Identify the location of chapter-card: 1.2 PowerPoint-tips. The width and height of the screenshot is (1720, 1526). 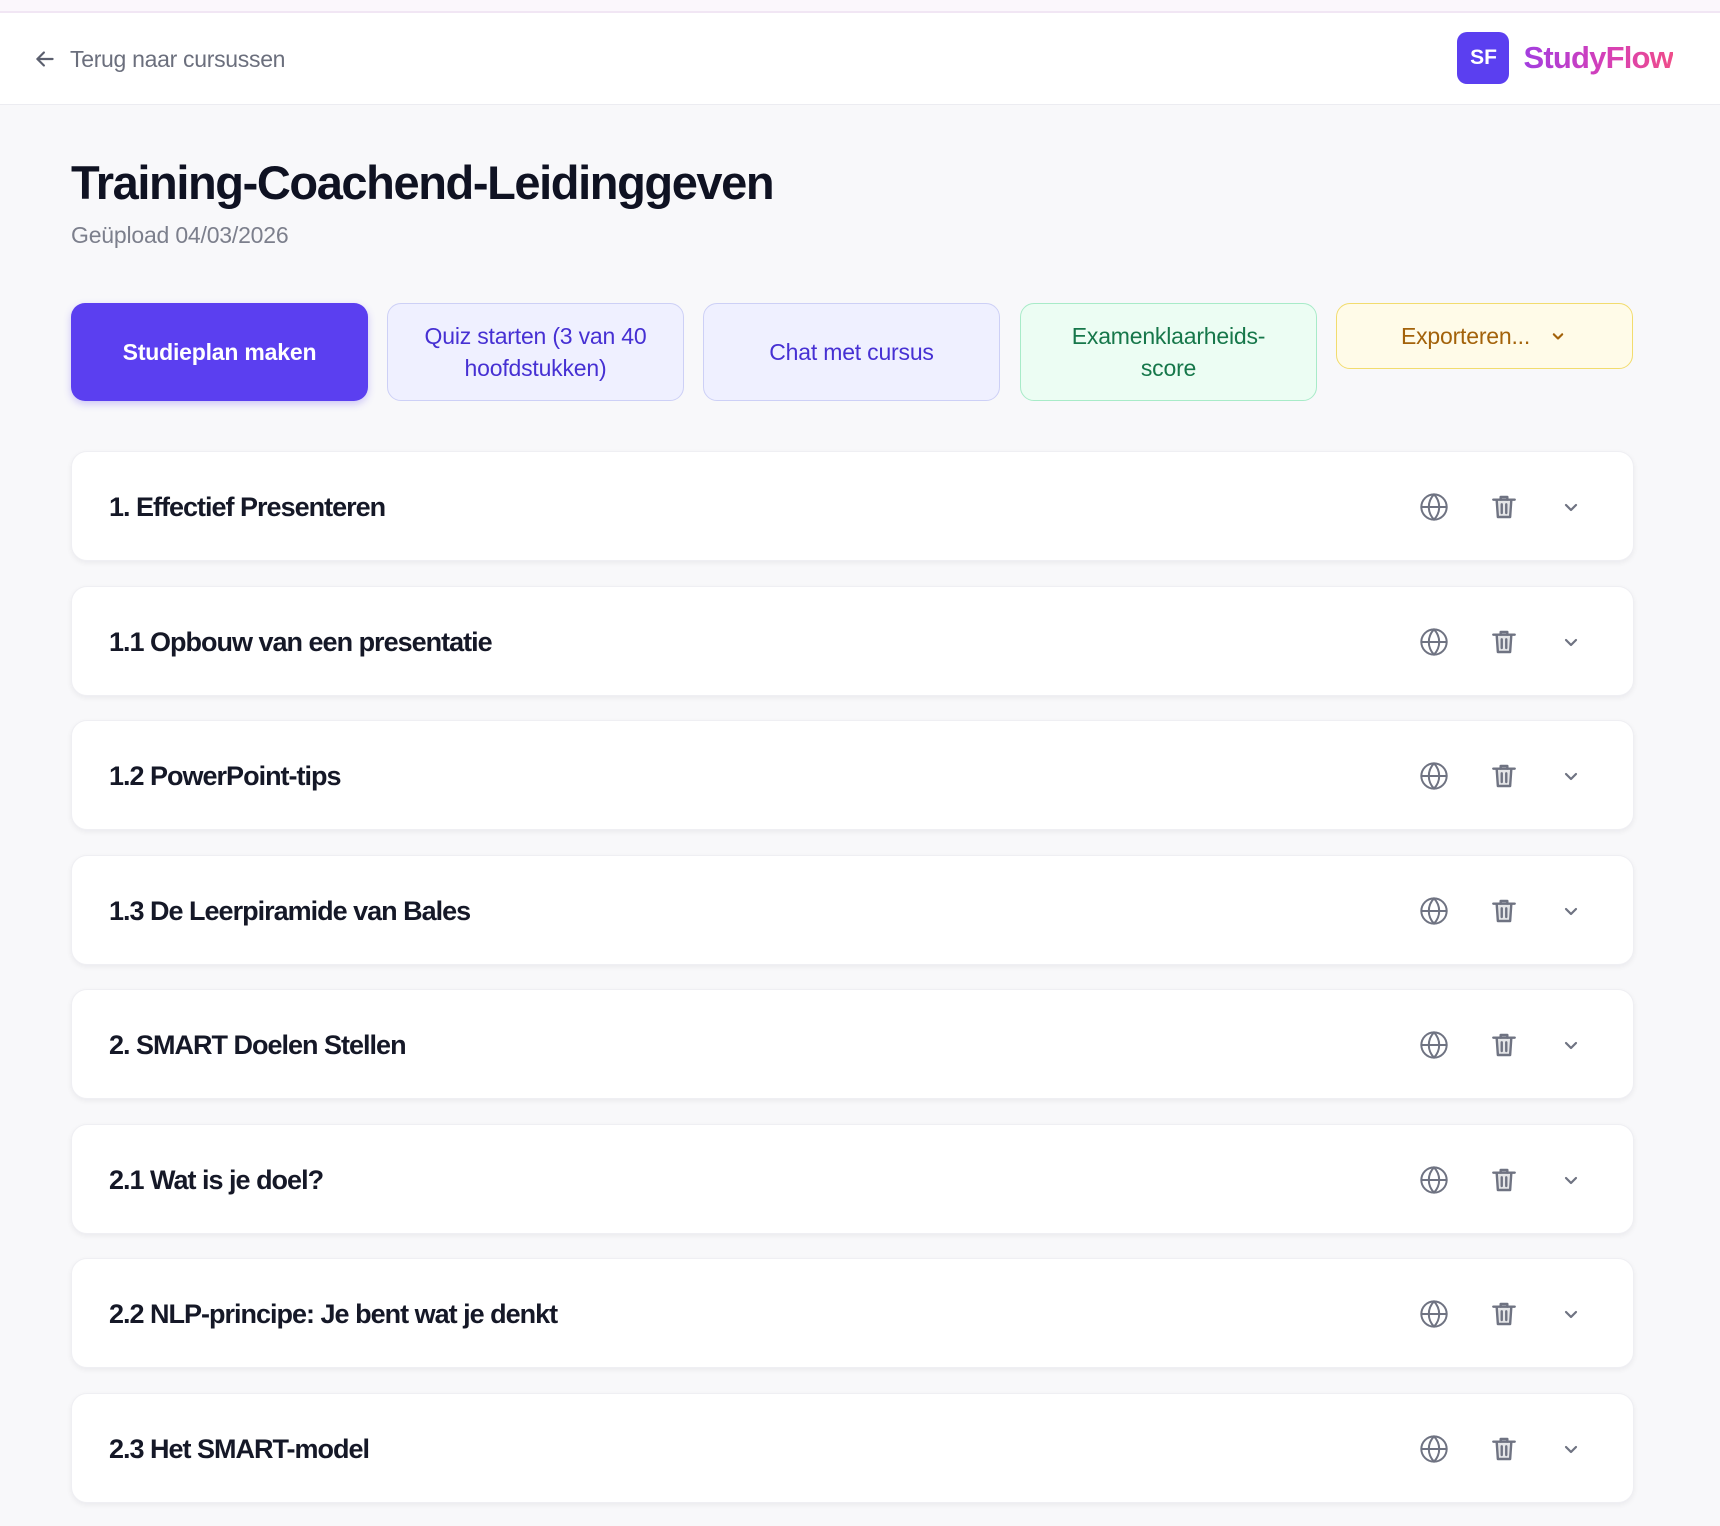
(852, 775).